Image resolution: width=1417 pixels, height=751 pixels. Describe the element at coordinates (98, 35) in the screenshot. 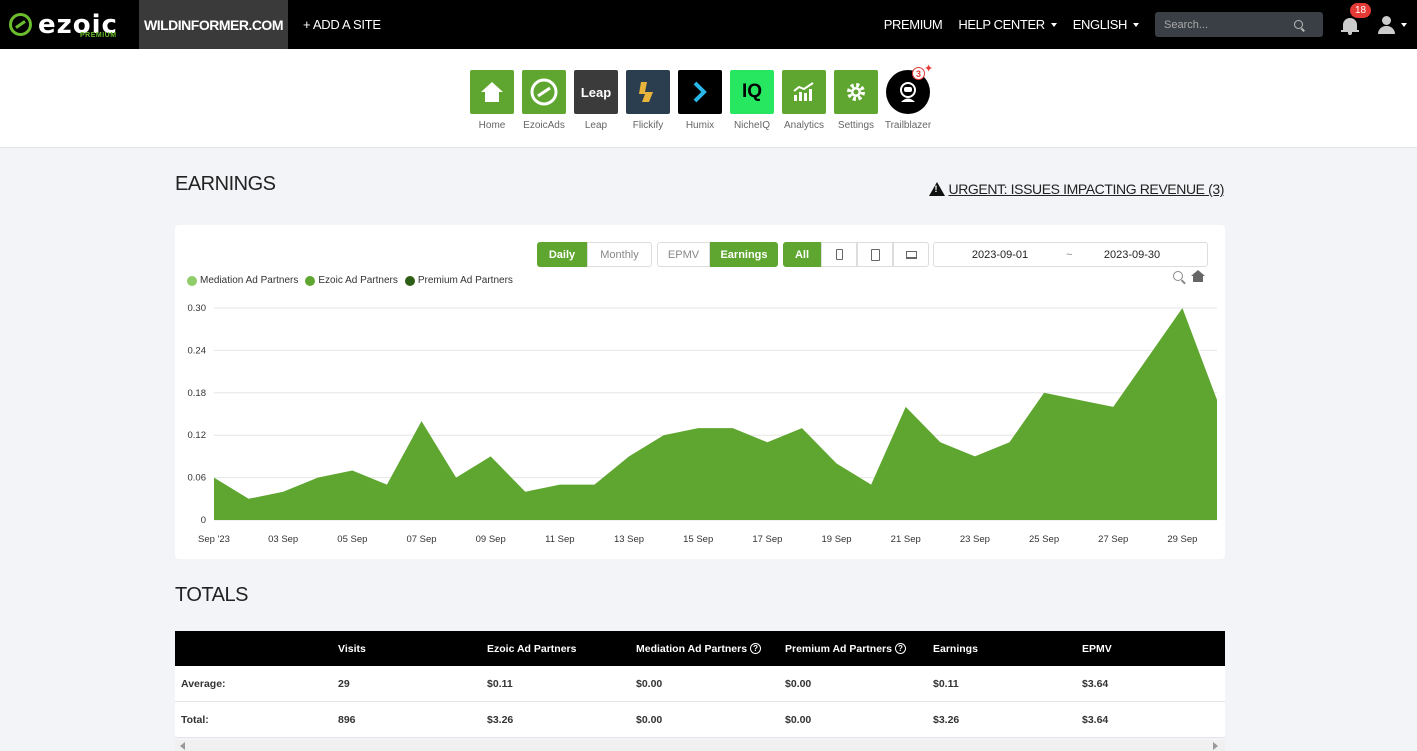

I see `logo-premium-label: PREMIUM` at that location.